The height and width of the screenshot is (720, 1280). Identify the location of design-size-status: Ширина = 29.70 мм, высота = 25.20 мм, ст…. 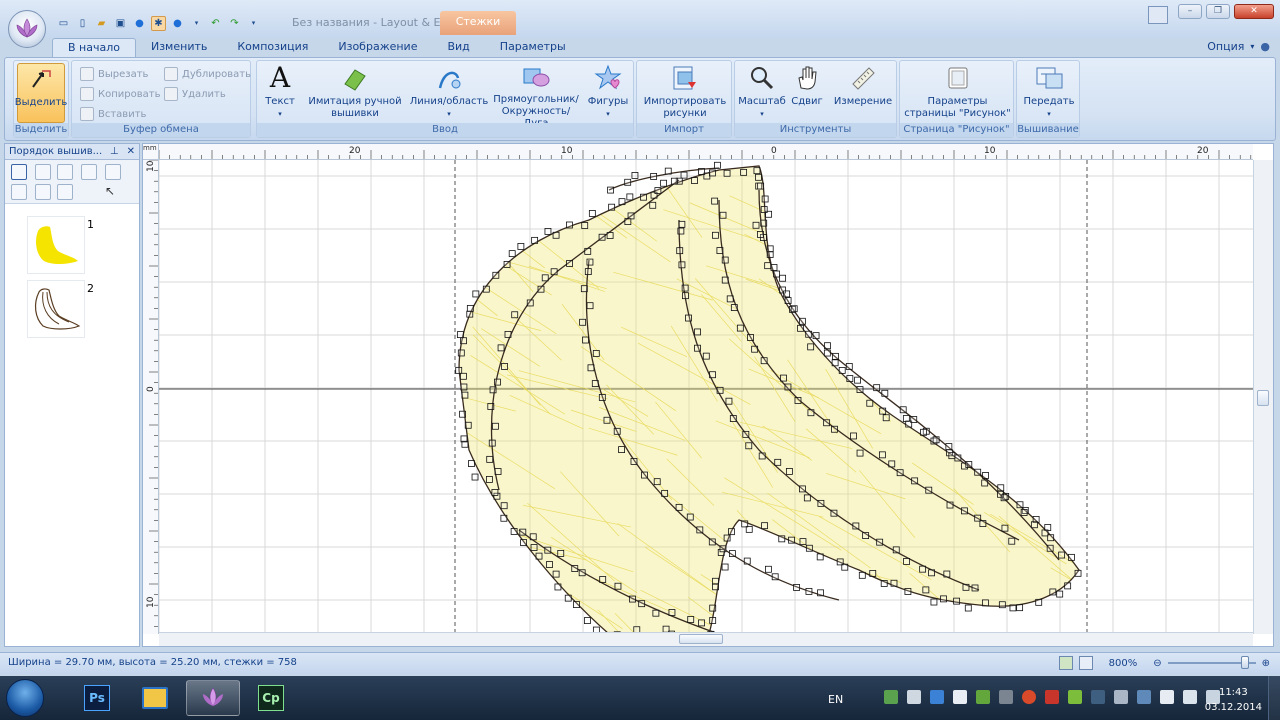
(152, 662).